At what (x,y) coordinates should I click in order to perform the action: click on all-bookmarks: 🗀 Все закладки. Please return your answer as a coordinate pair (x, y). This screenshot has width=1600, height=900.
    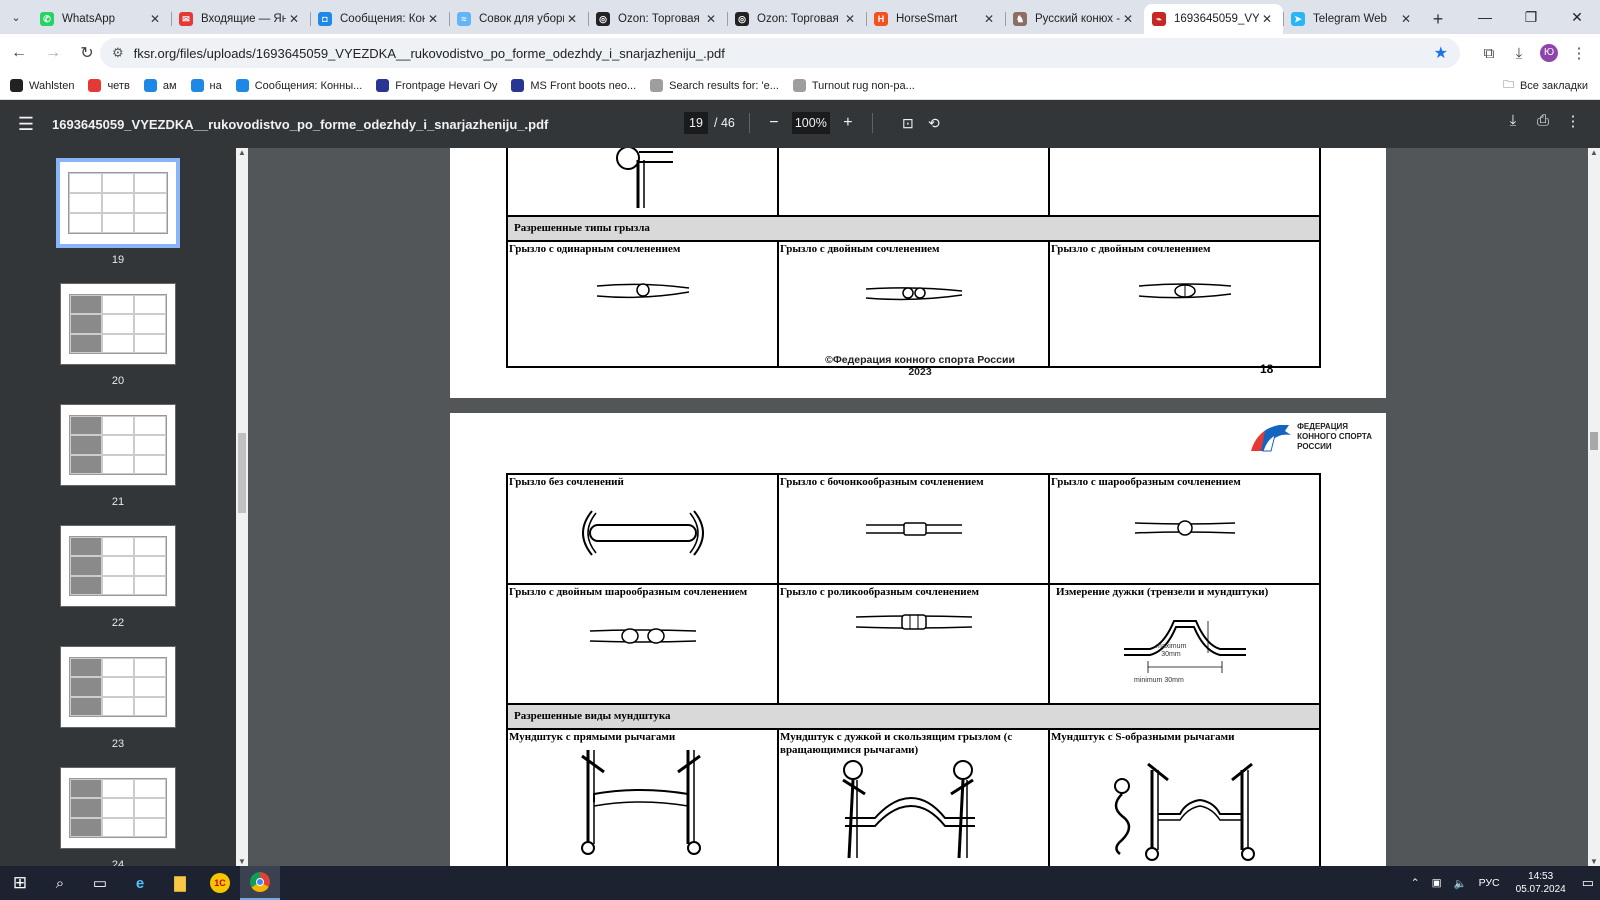
    Looking at the image, I should click on (1545, 85).